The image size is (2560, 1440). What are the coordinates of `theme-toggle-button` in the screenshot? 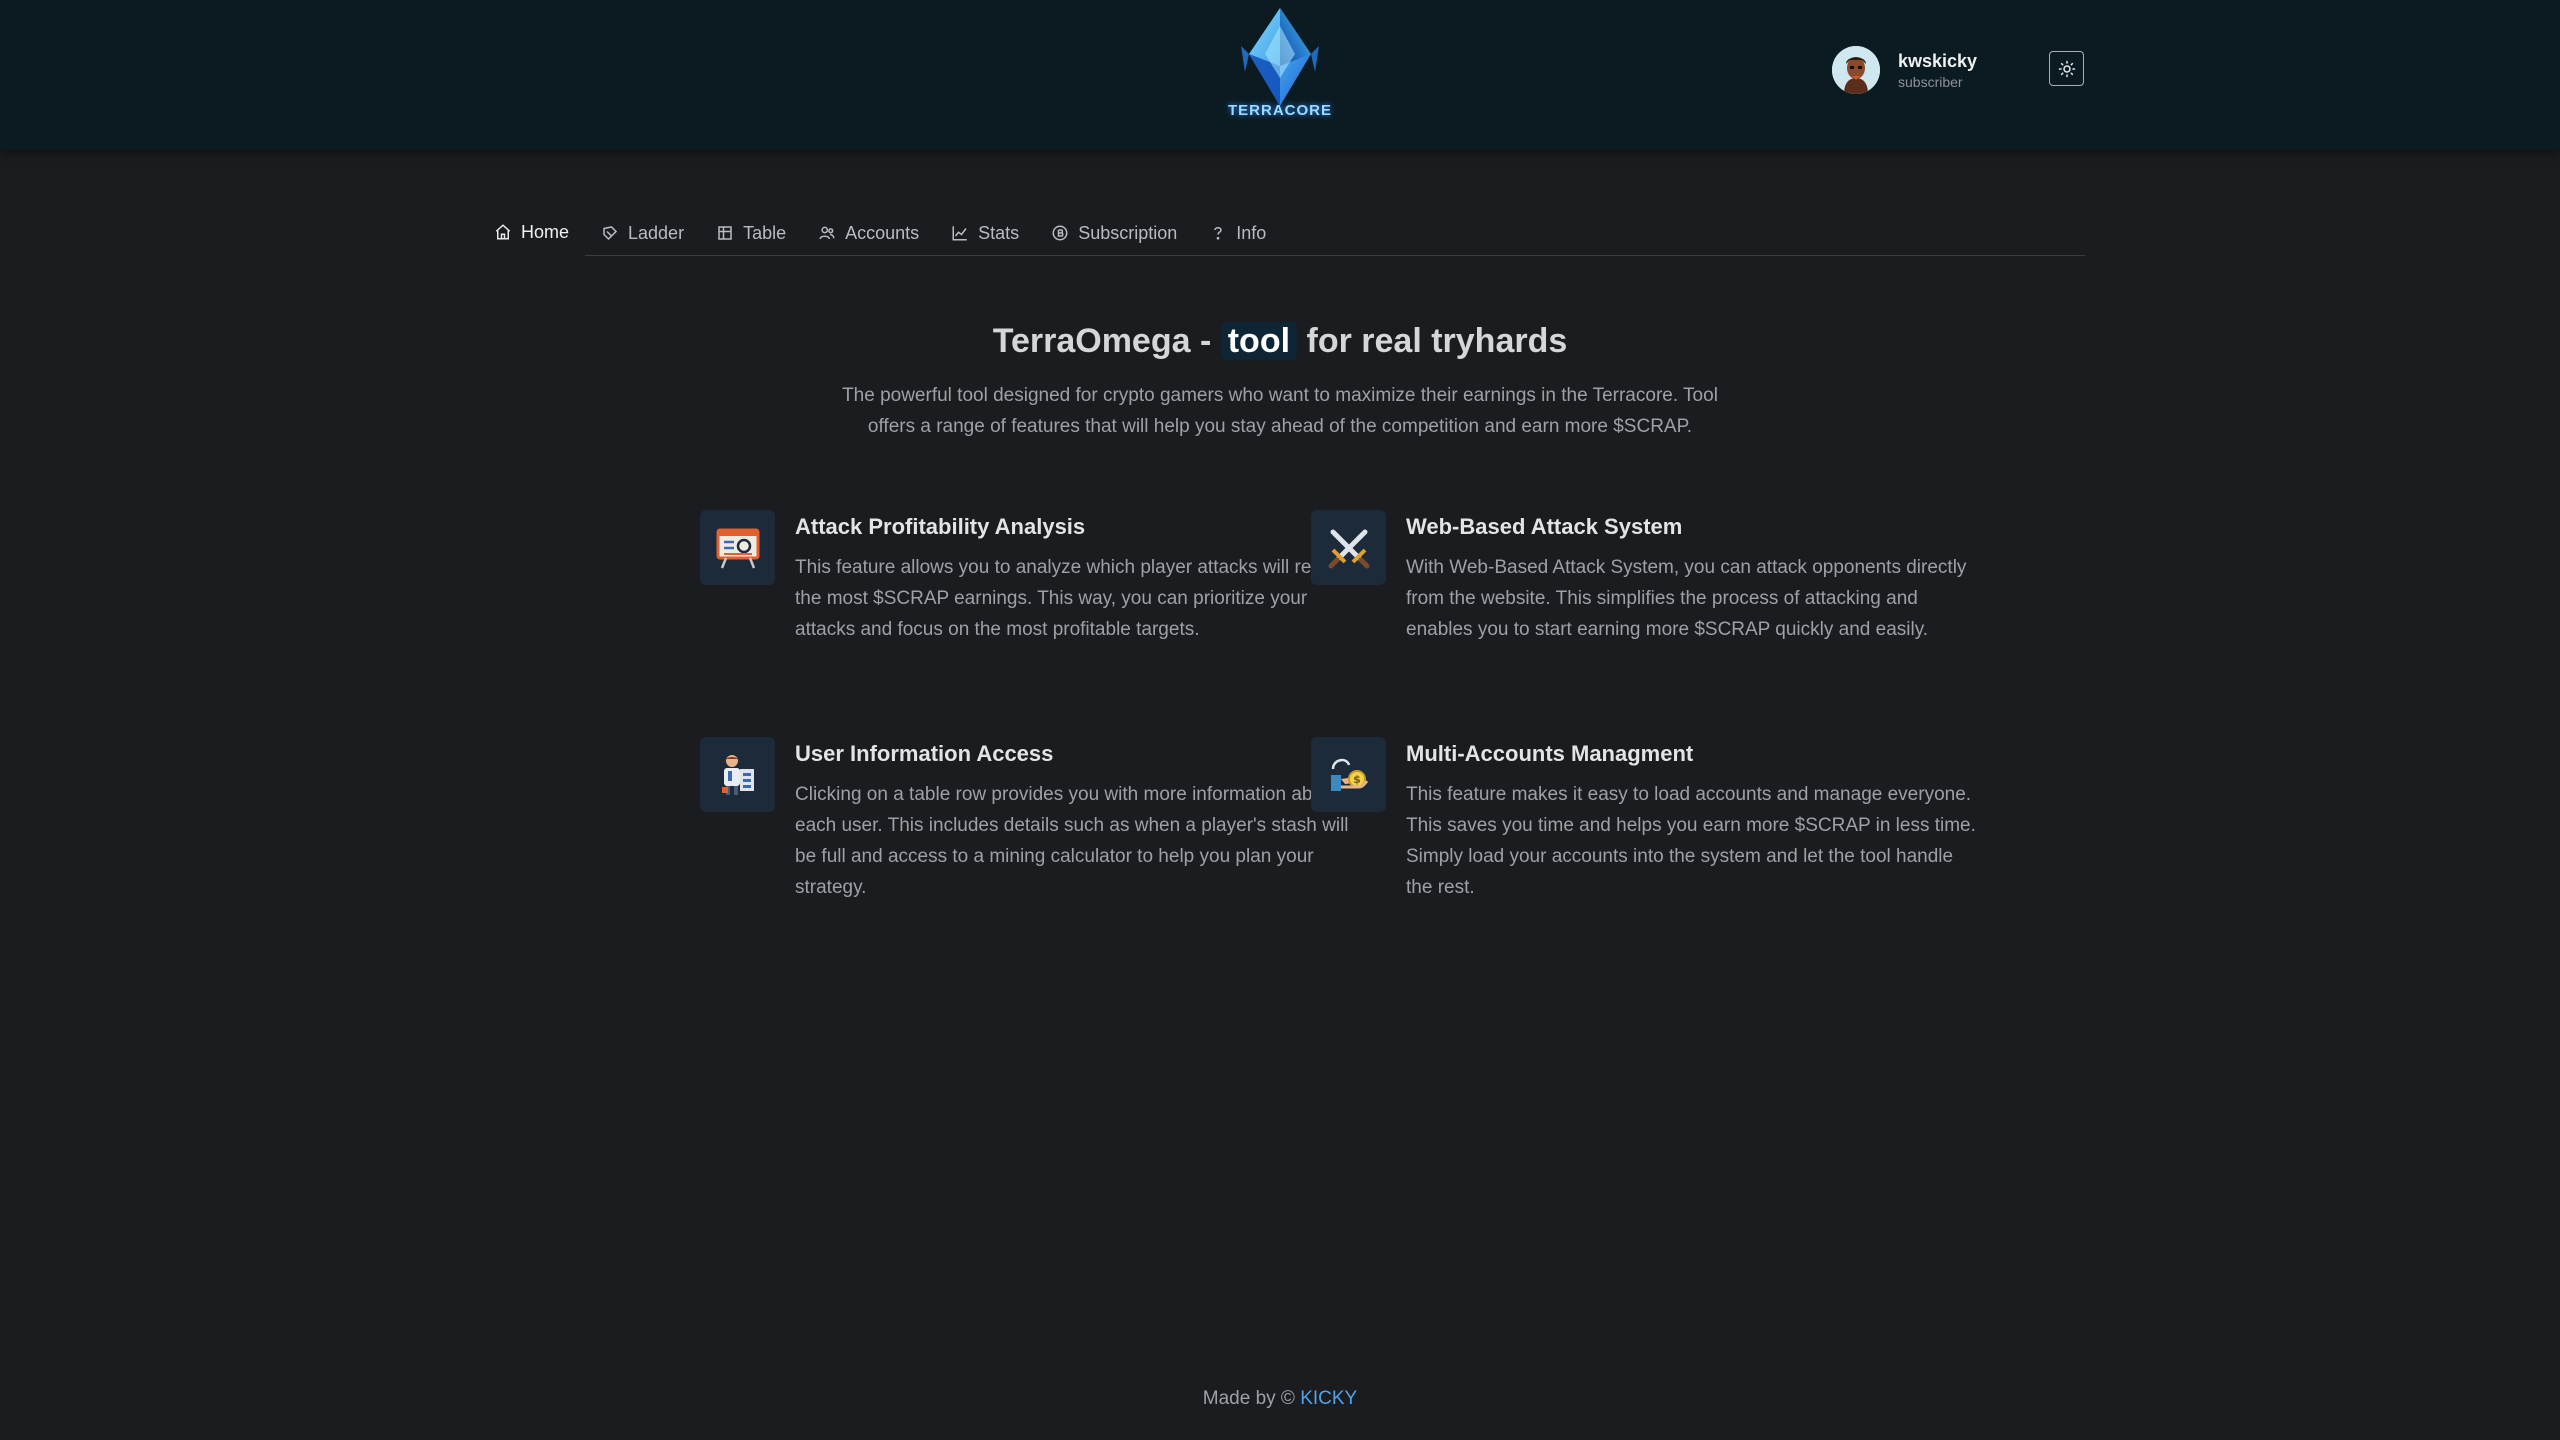 It's located at (2066, 68).